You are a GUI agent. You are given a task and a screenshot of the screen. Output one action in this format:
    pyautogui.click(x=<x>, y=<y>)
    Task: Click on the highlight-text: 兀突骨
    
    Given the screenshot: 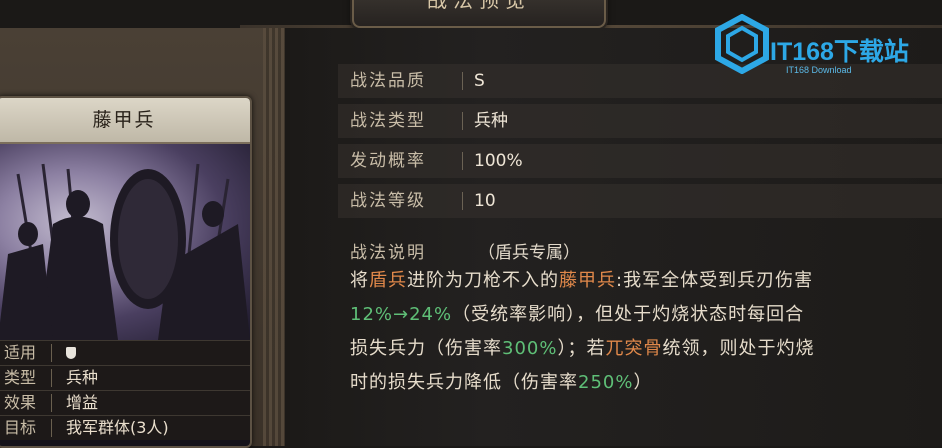 What is the action you would take?
    pyautogui.click(x=634, y=348)
    